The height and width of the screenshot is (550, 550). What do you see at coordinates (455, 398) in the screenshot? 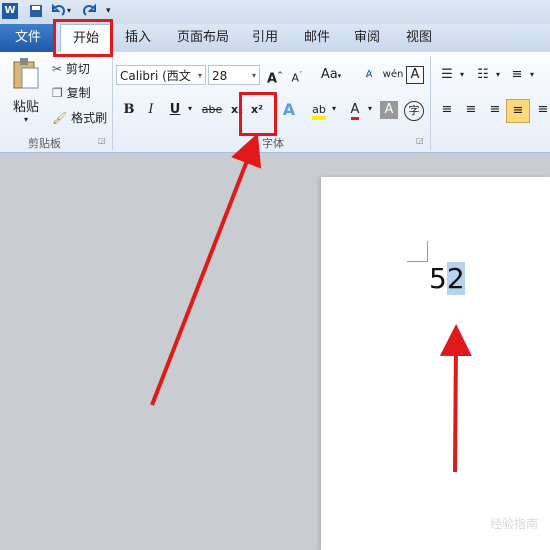
I see `arrow-to-selection` at bounding box center [455, 398].